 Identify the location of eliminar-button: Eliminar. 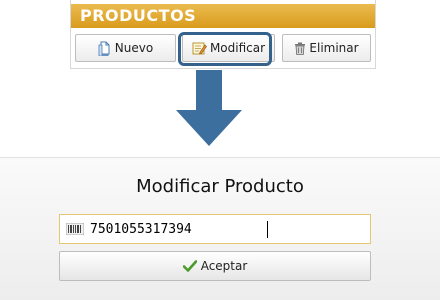
(326, 48).